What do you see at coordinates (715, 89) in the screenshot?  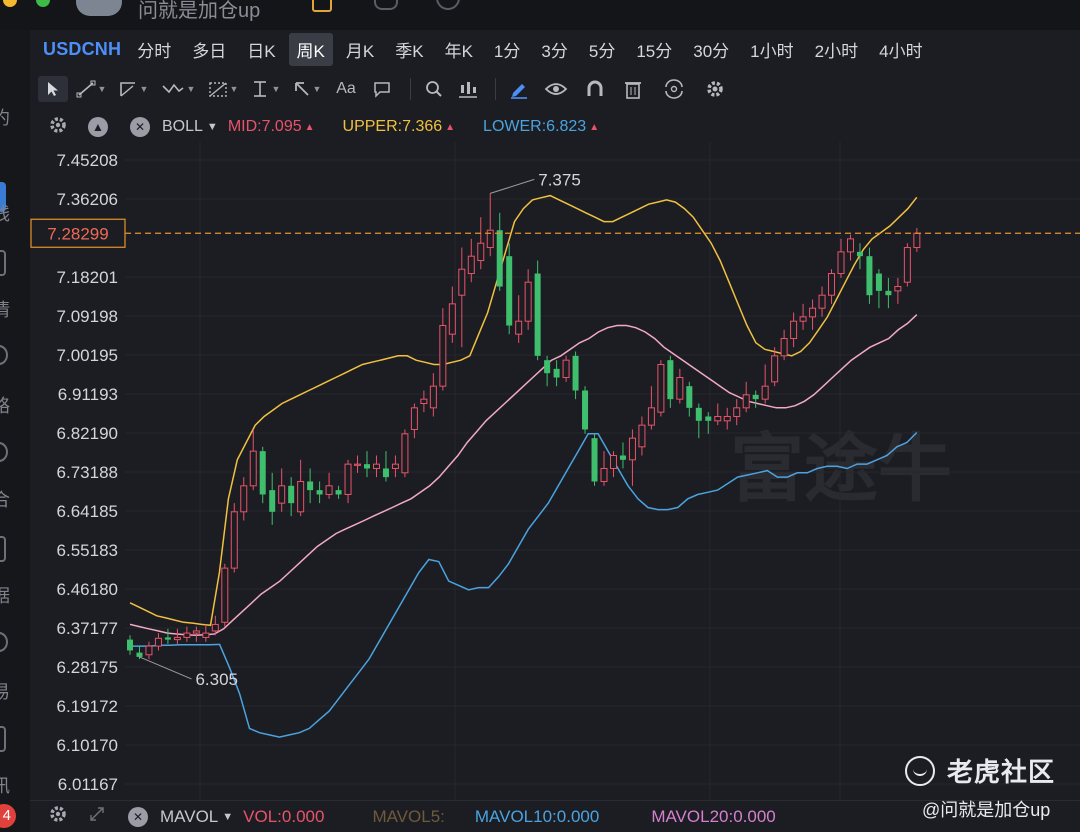 I see `gear-icon` at bounding box center [715, 89].